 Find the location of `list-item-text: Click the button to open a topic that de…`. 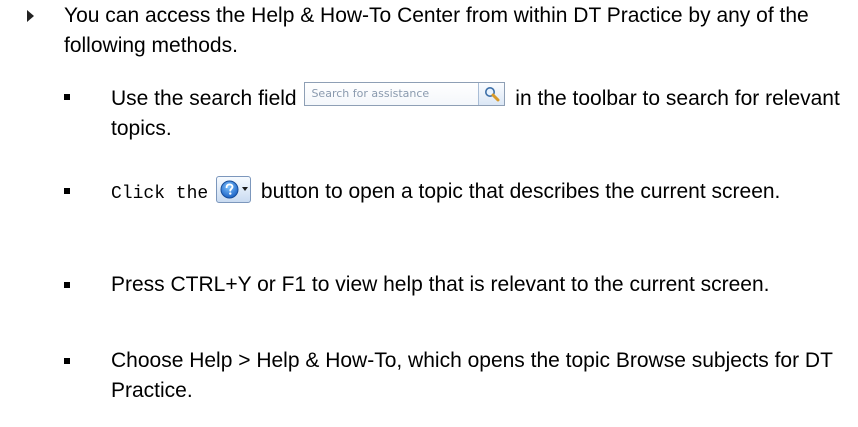

list-item-text: Click the button to open a topic that de… is located at coordinates (476, 192).